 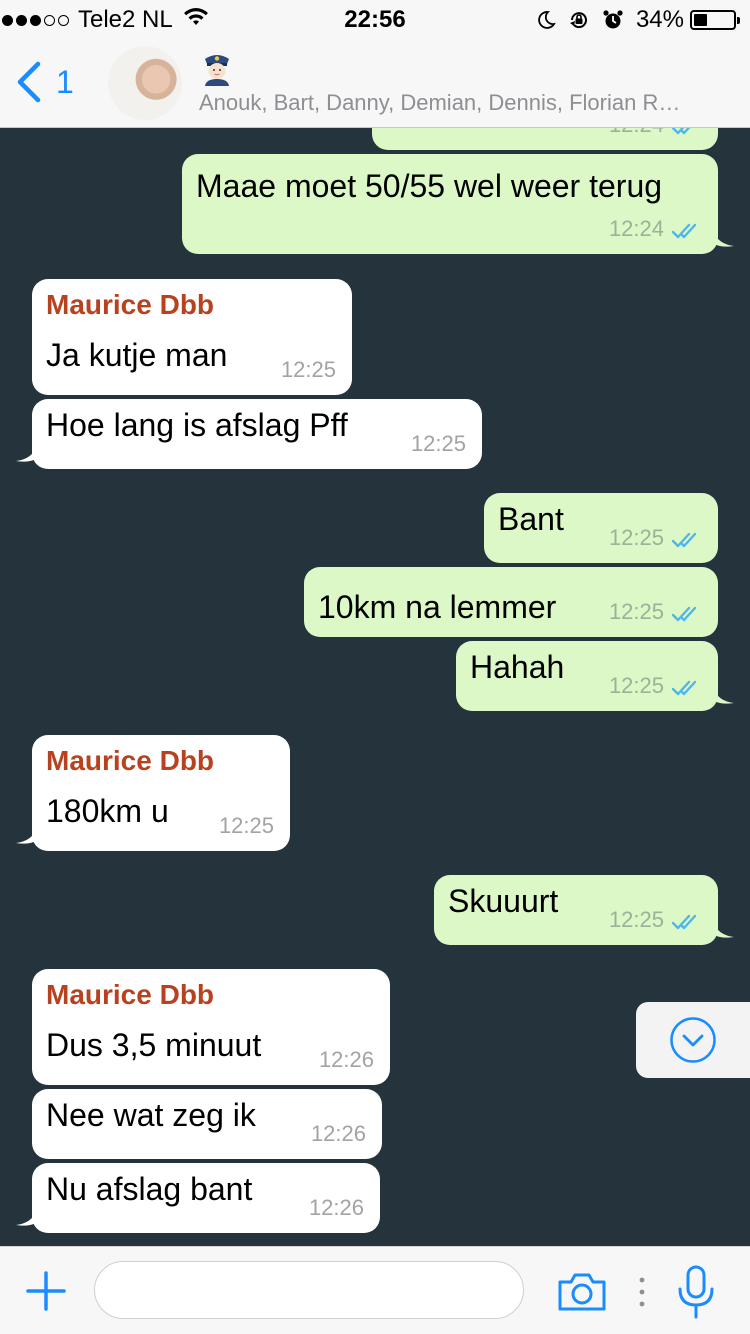 I want to click on message-text: Hahah, so click(x=517, y=667).